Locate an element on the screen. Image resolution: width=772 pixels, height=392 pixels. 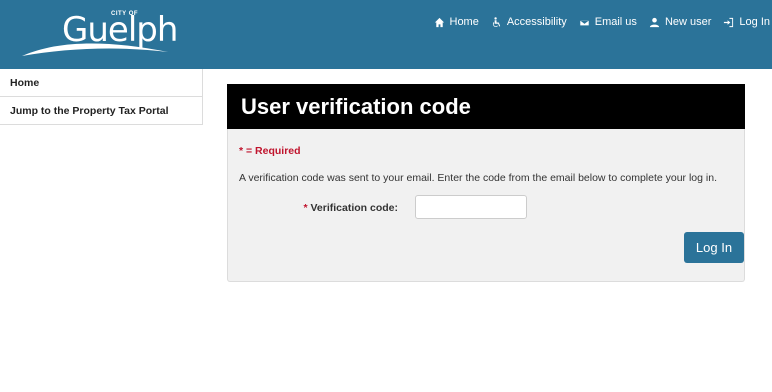
nav-accessibility-label: Accessibility is located at coordinates (536, 22).